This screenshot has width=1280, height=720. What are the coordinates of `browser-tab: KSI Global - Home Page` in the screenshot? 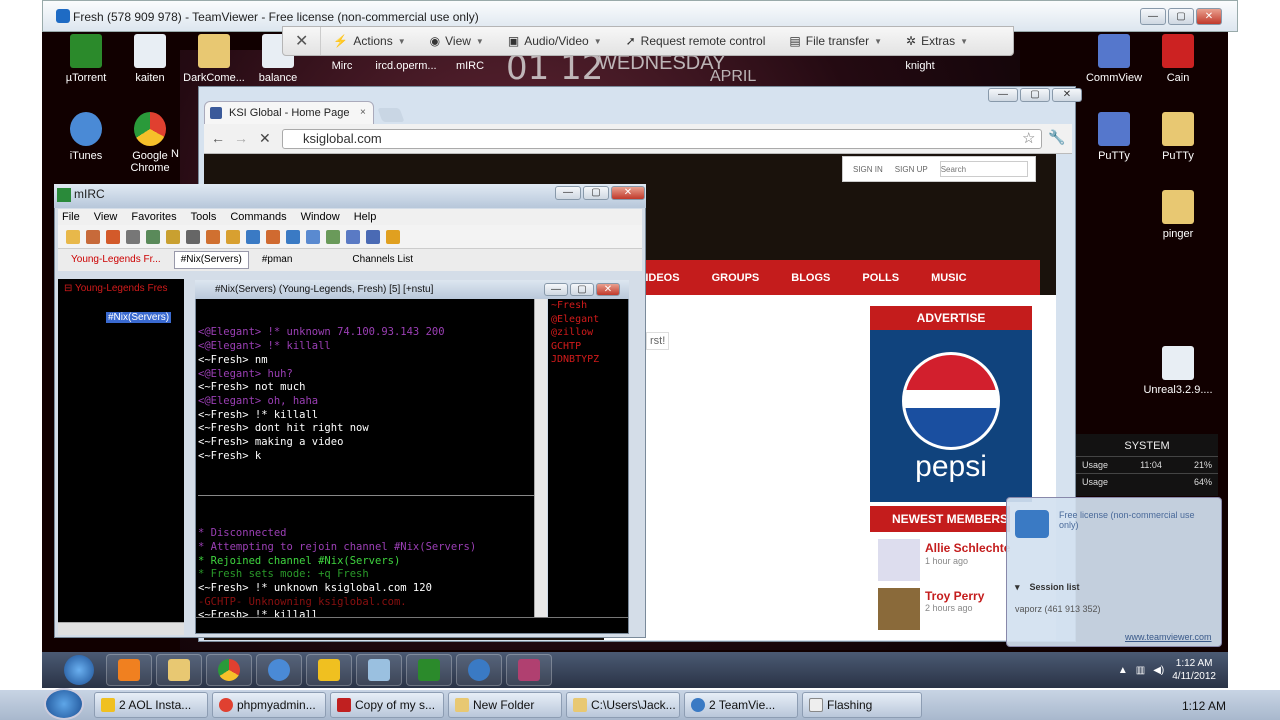 It's located at (289, 113).